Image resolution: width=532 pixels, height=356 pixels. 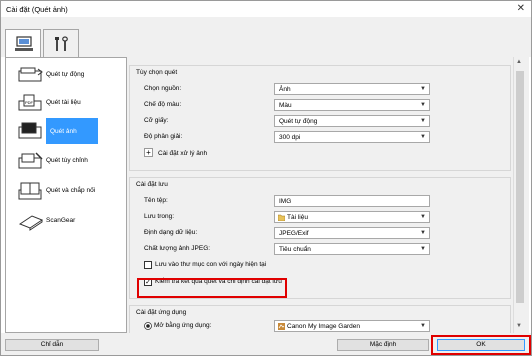 What do you see at coordinates (352, 137) in the screenshot?
I see `resolution-dropdown: 300 dpi ▼` at bounding box center [352, 137].